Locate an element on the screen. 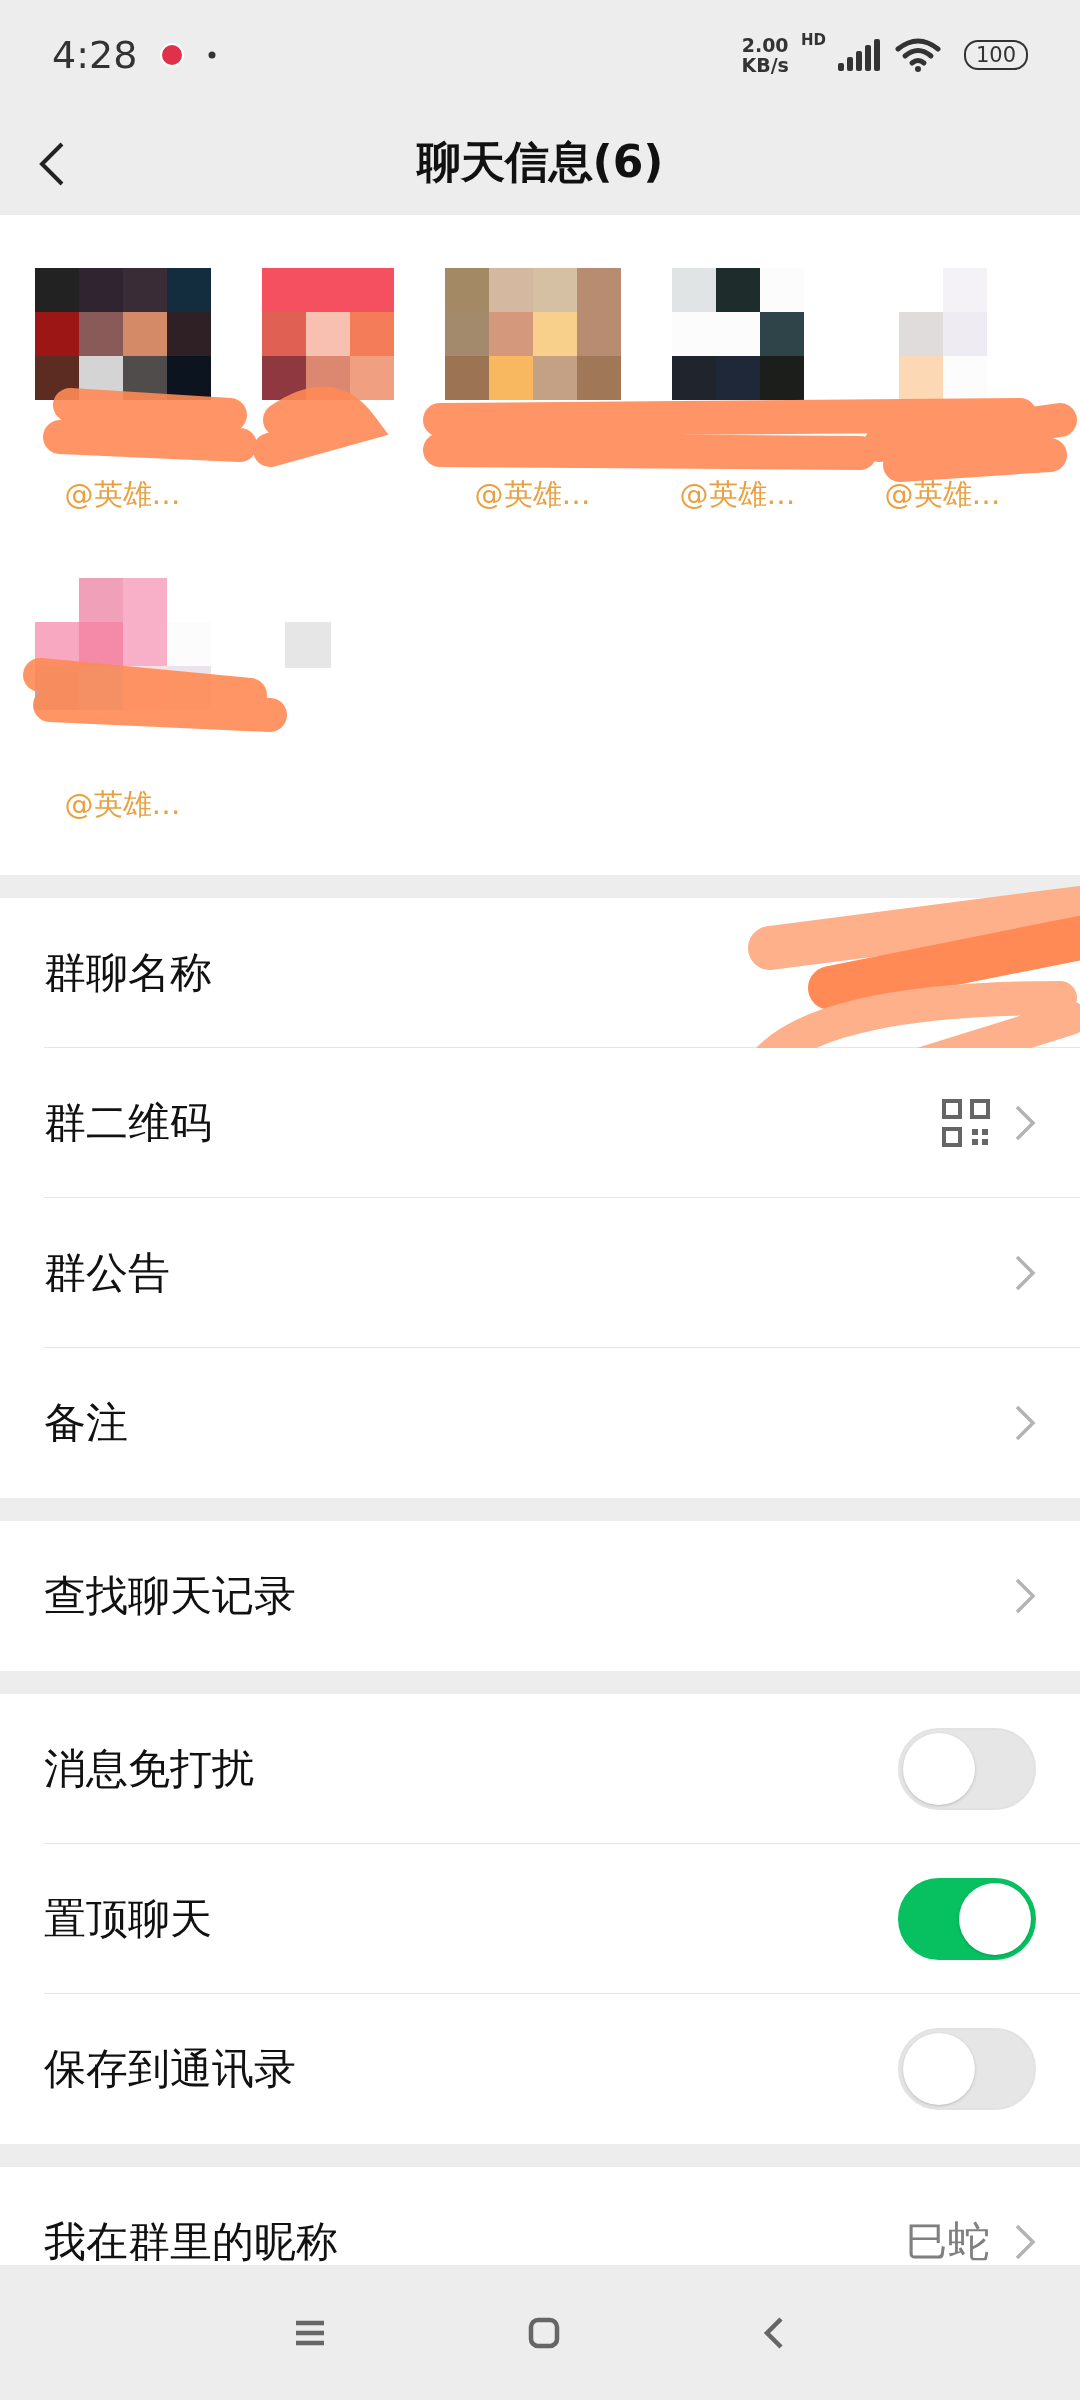 The height and width of the screenshot is (2400, 1080). page-title: 聊天信息(6) is located at coordinates (540, 162).